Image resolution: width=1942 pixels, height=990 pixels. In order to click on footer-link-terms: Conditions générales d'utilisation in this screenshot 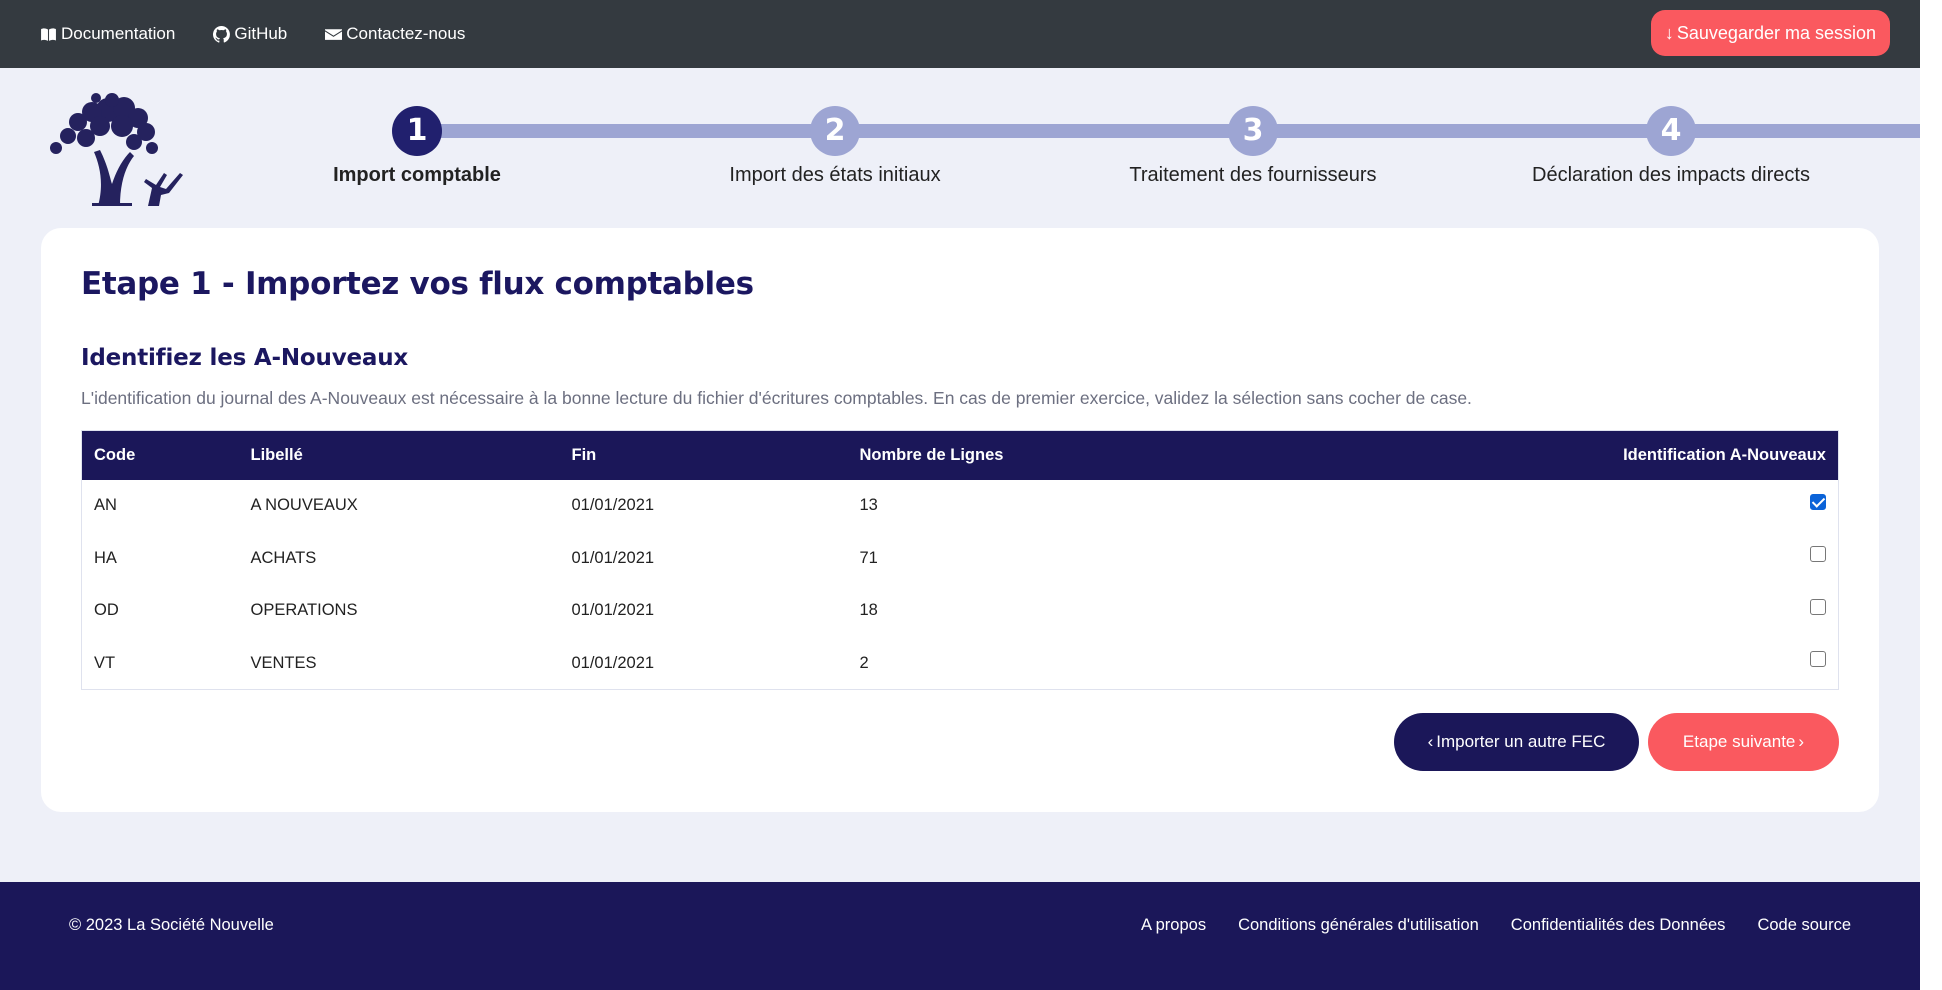, I will do `click(1358, 925)`.